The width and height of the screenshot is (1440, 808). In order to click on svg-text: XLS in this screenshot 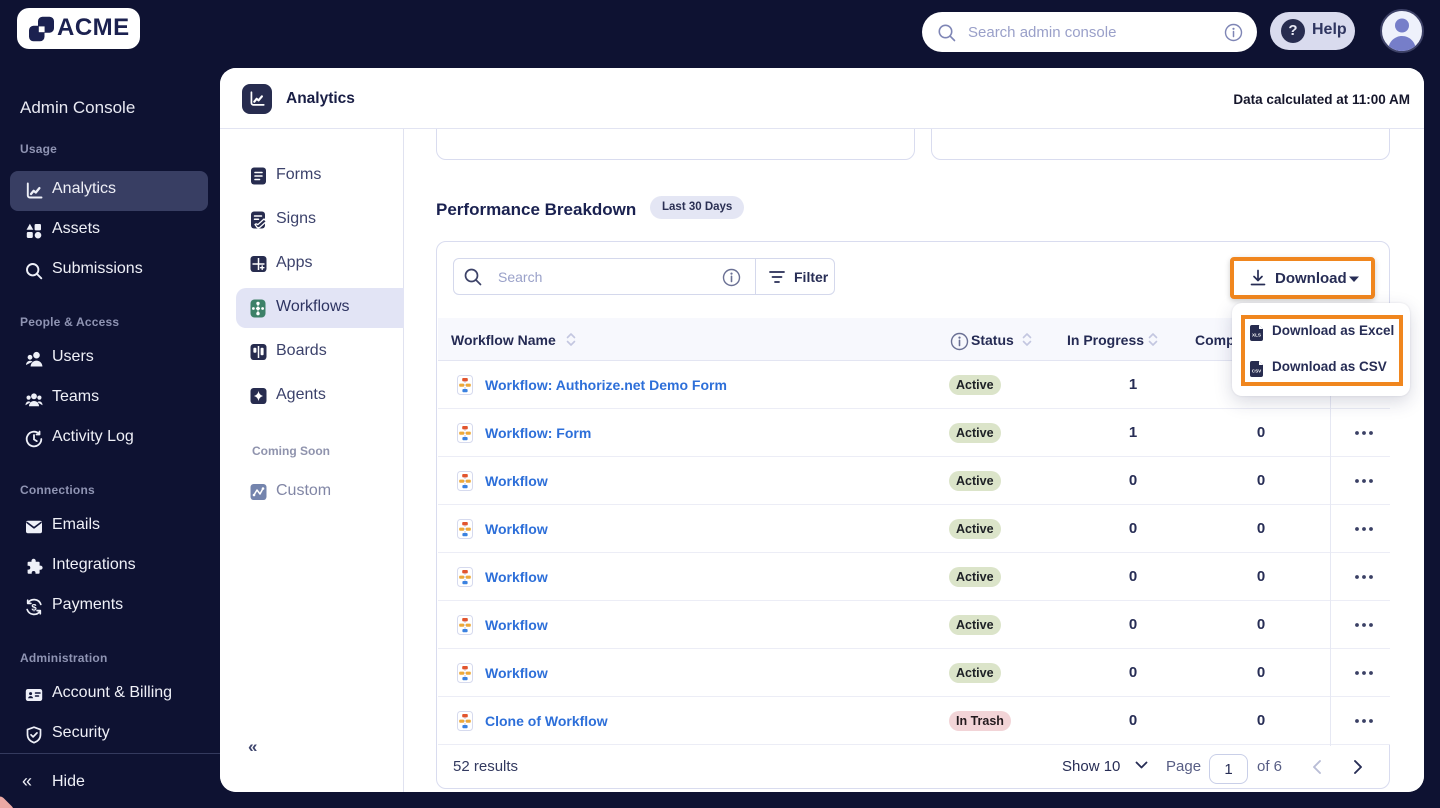, I will do `click(1256, 335)`.